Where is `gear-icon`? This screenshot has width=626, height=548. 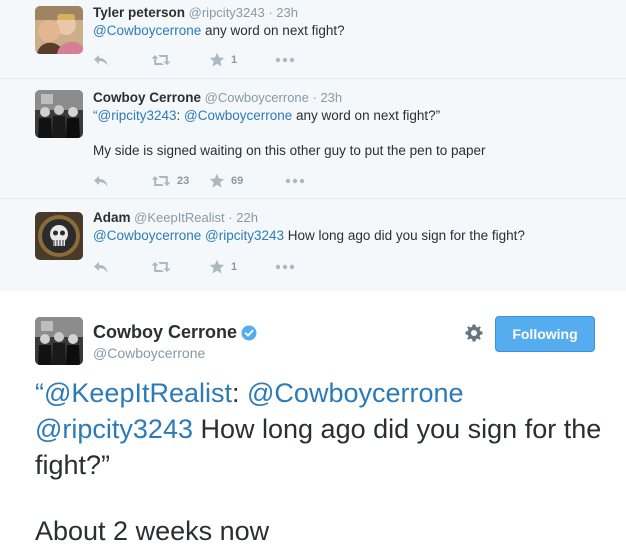 gear-icon is located at coordinates (474, 333).